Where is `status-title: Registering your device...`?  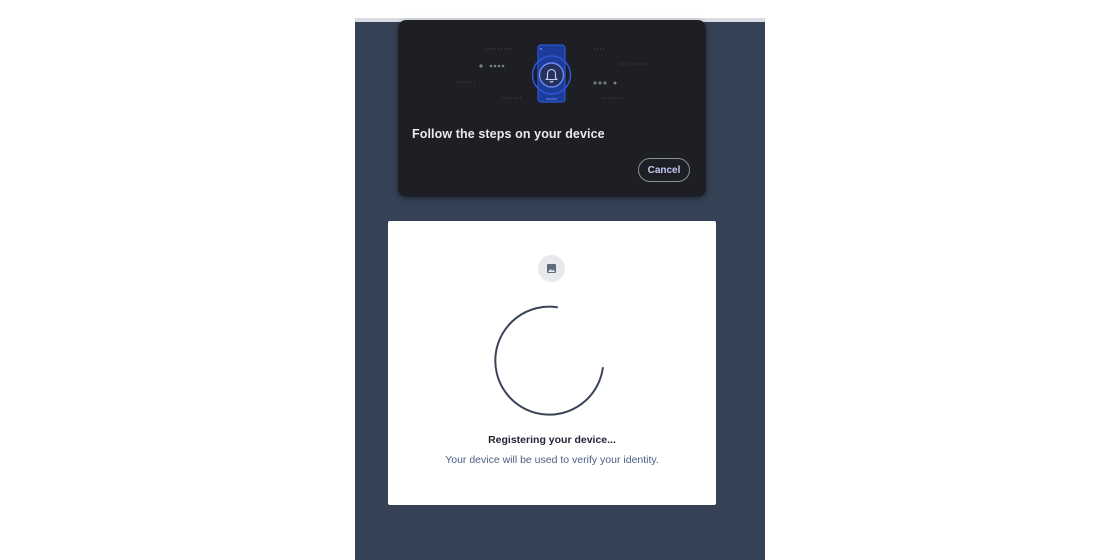 status-title: Registering your device... is located at coordinates (552, 440).